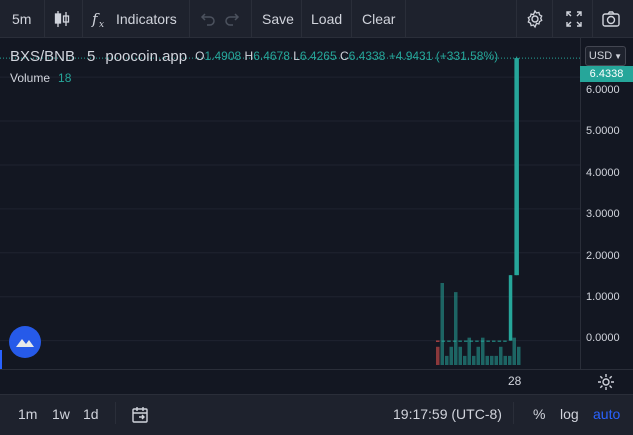  Describe the element at coordinates (1, 360) in the screenshot. I see `pane-marker` at that location.